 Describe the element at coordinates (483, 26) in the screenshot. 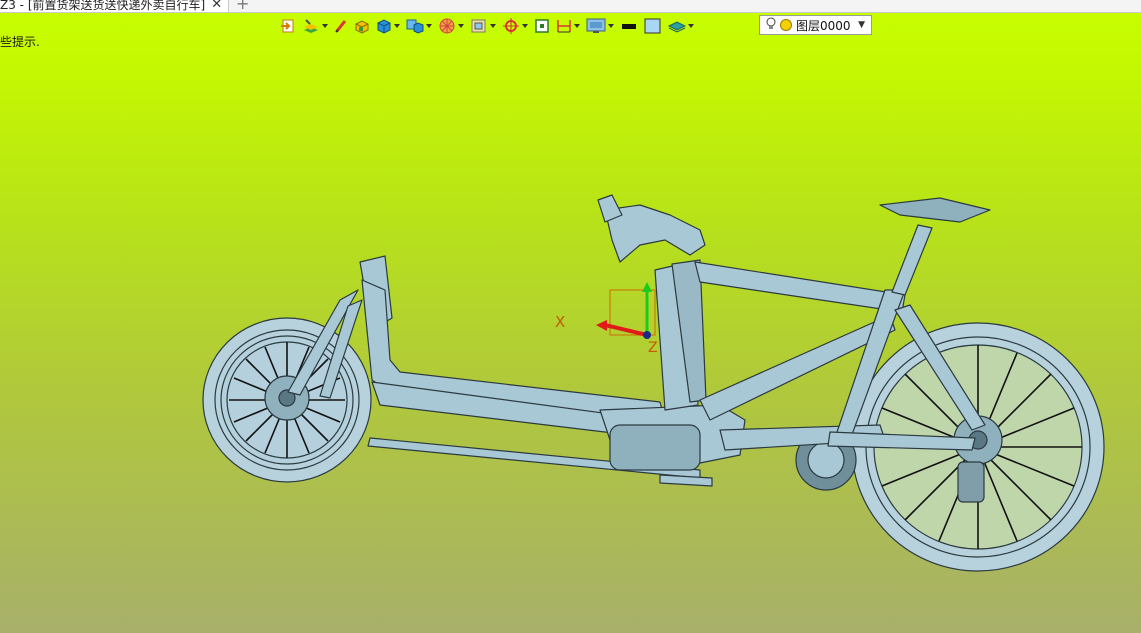

I see `frame-icon` at that location.